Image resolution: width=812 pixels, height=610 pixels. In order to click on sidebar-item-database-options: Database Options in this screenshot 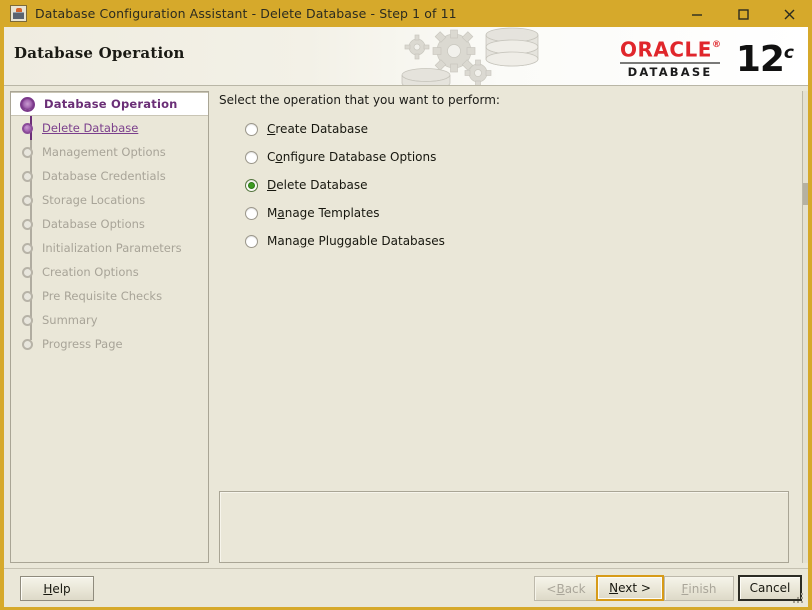, I will do `click(109, 224)`.